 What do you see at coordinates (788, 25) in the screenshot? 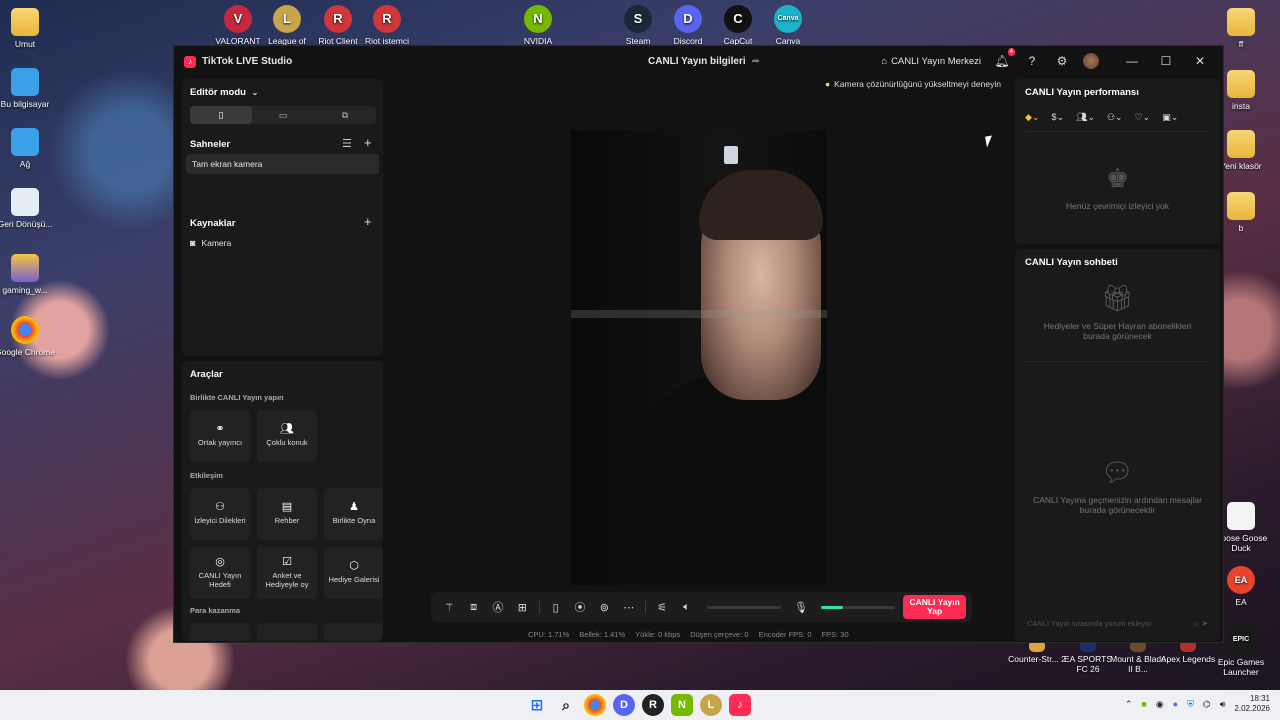
I see `desktop-icon: Canva Canva` at bounding box center [788, 25].